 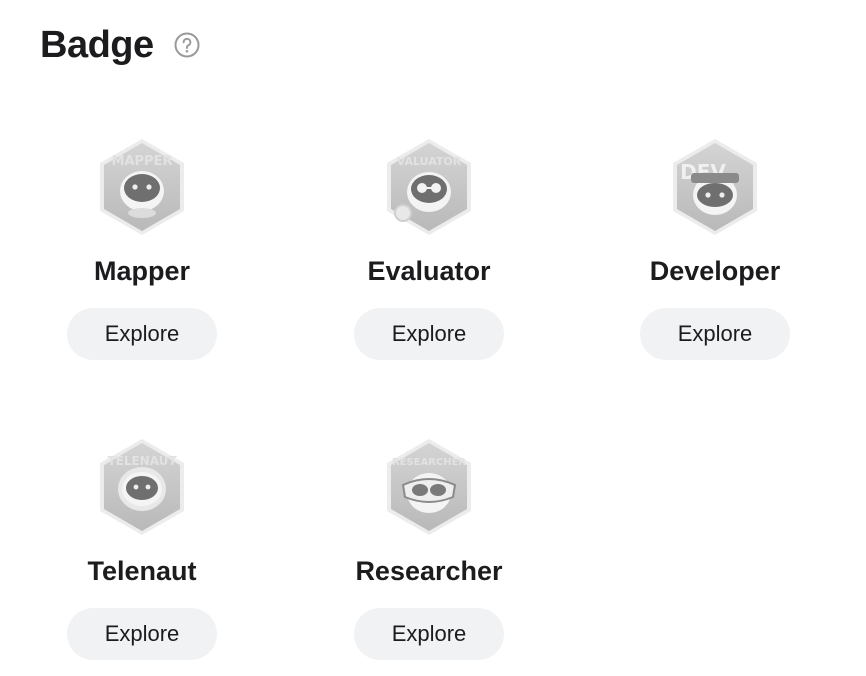 What do you see at coordinates (715, 334) in the screenshot?
I see `explore-button-developer: Explore` at bounding box center [715, 334].